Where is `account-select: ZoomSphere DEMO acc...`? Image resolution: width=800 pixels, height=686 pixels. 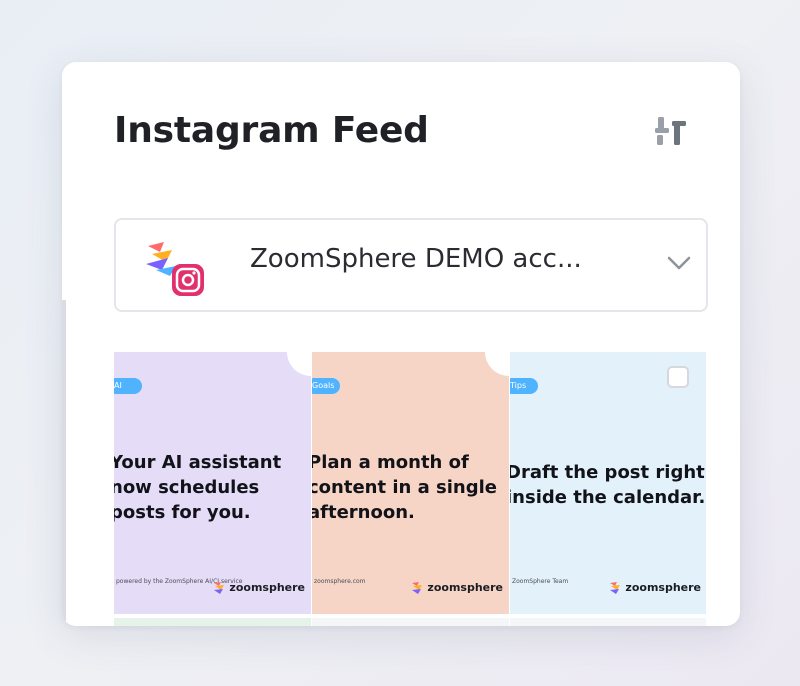
account-select: ZoomSphere DEMO acc... is located at coordinates (411, 265).